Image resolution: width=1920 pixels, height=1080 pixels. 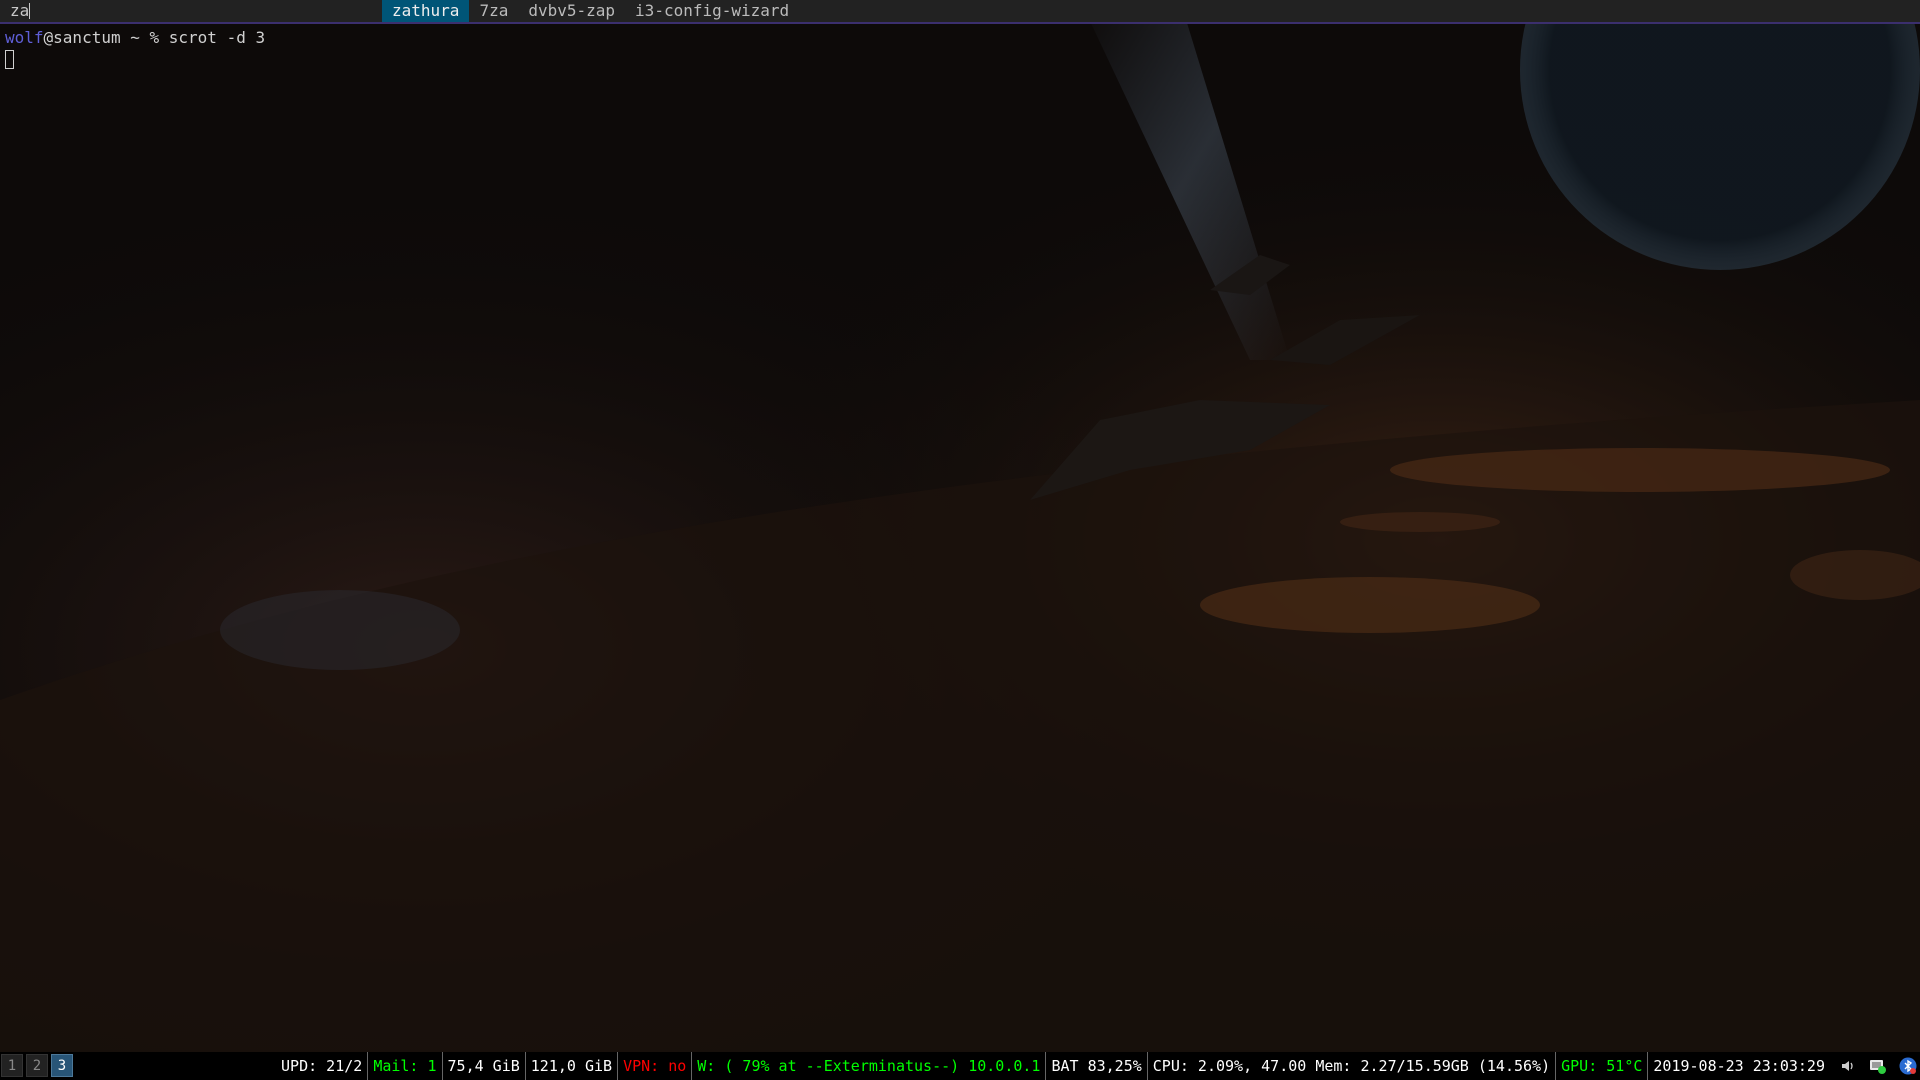 I want to click on prompt-command: scrot -d 3, so click(x=217, y=37).